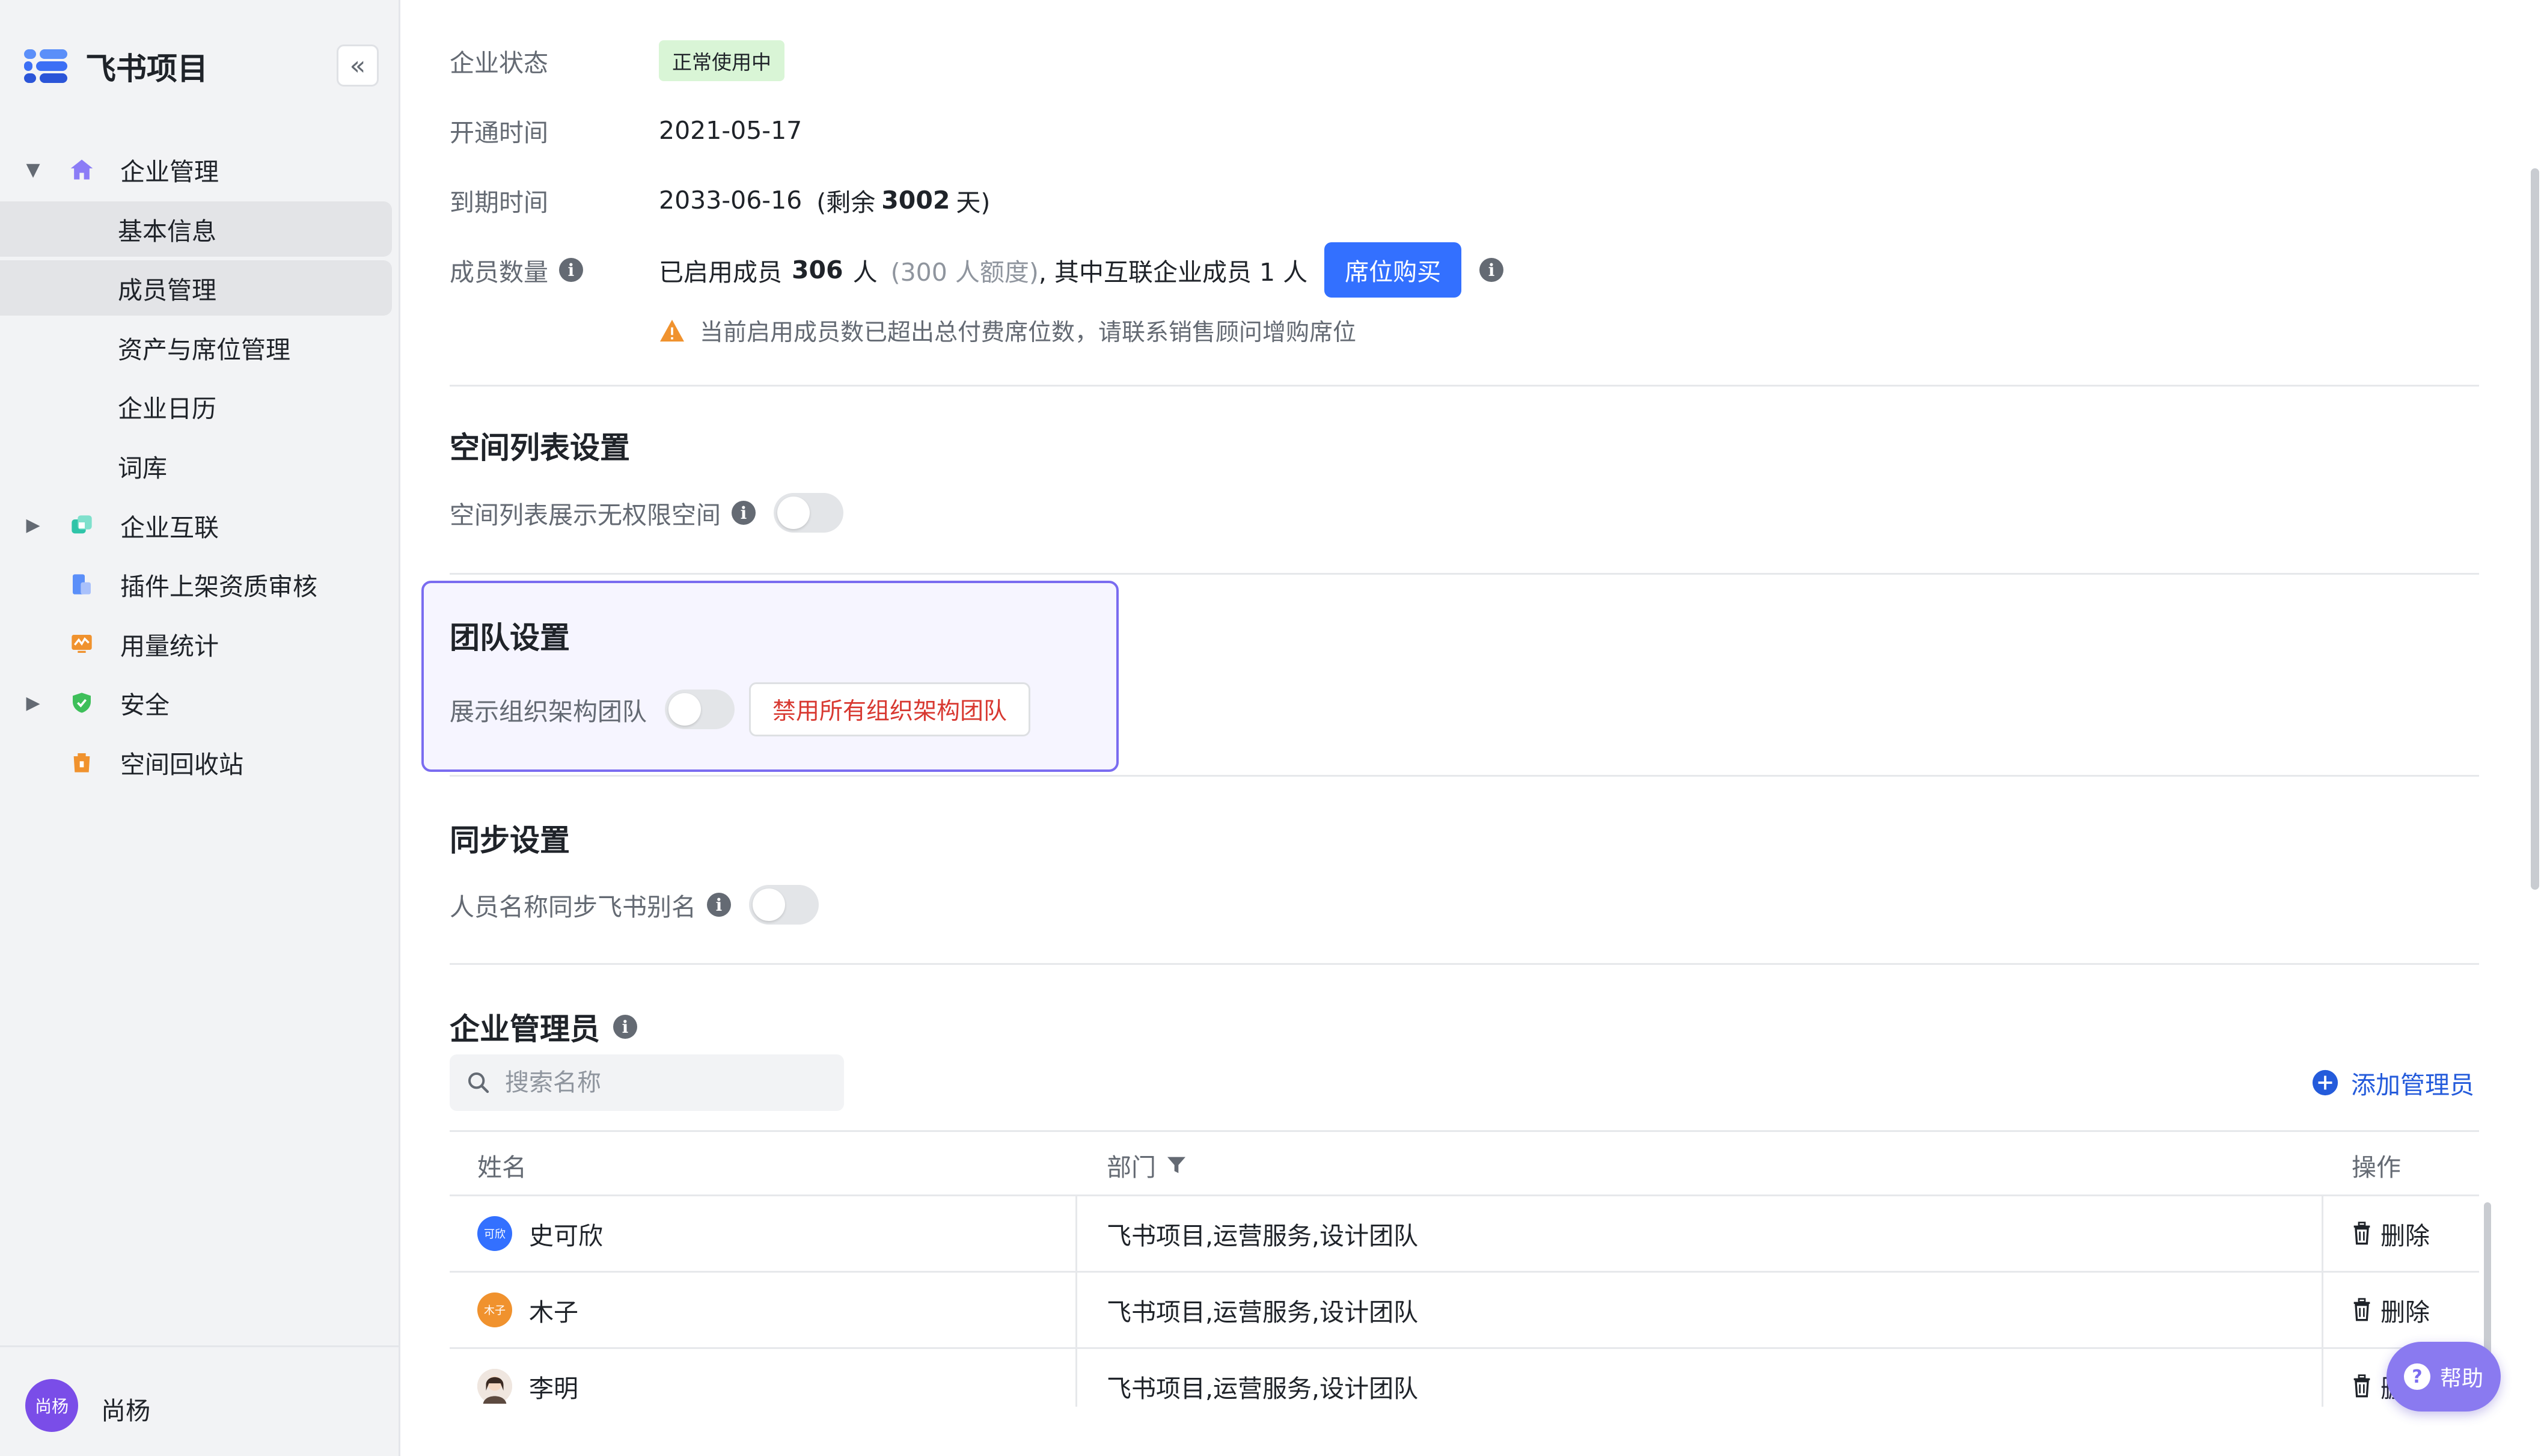  I want to click on sidebar-user: 尚杨 尚杨, so click(200, 1401).